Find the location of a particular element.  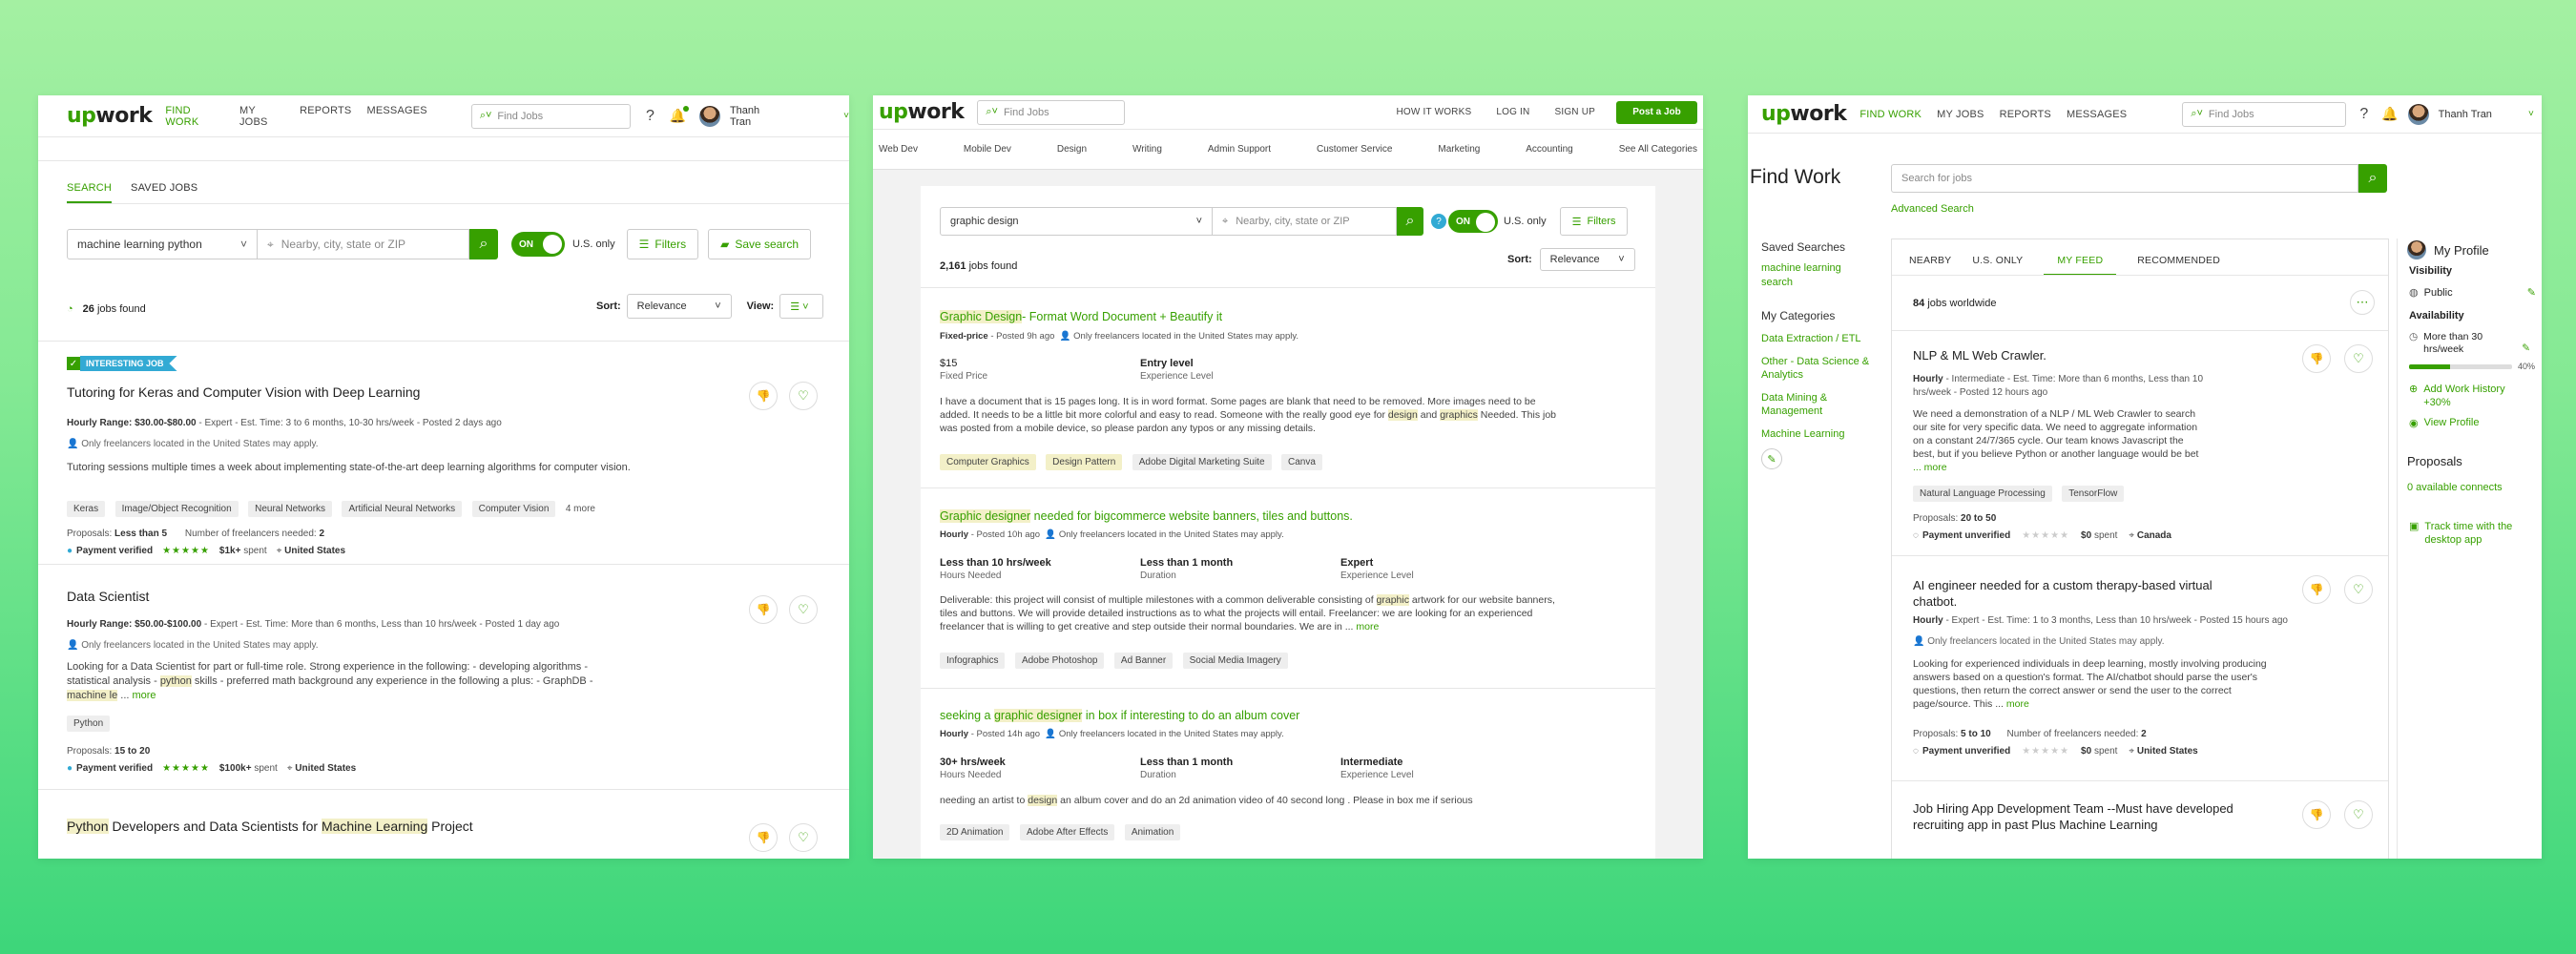

category-link: Data Extraction / ETL is located at coordinates (1818, 338).